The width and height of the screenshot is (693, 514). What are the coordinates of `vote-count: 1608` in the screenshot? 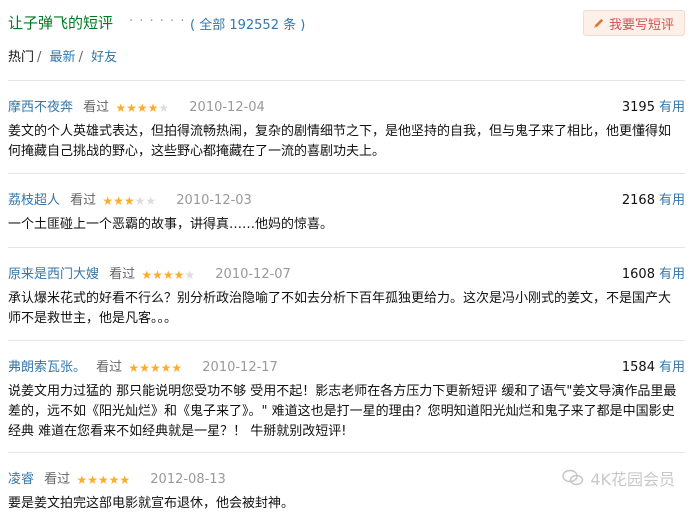 It's located at (638, 274).